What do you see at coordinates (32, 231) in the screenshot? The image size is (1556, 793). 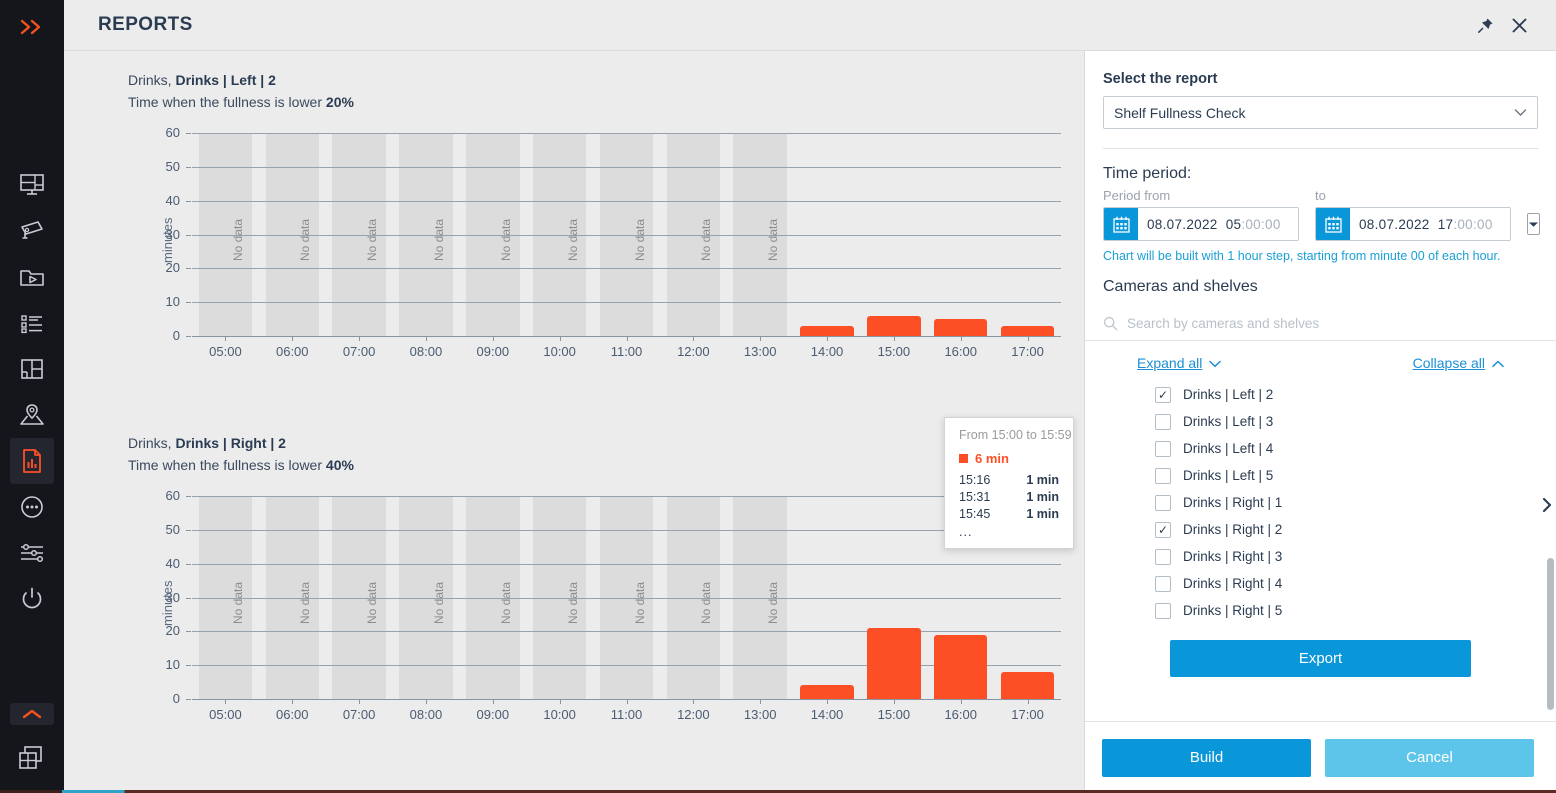 I see `sidebar-item-cameras` at bounding box center [32, 231].